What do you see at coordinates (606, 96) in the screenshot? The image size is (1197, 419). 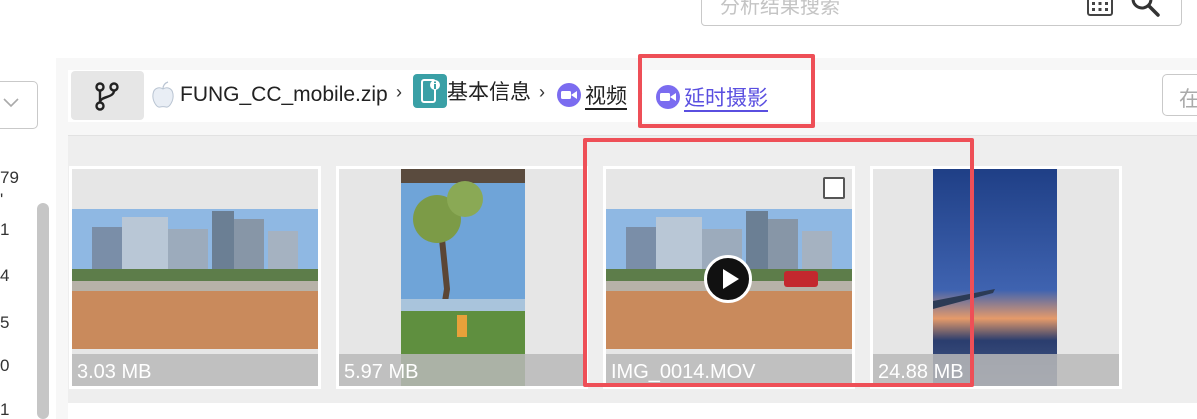 I see `breadcrumb-label: 视频` at bounding box center [606, 96].